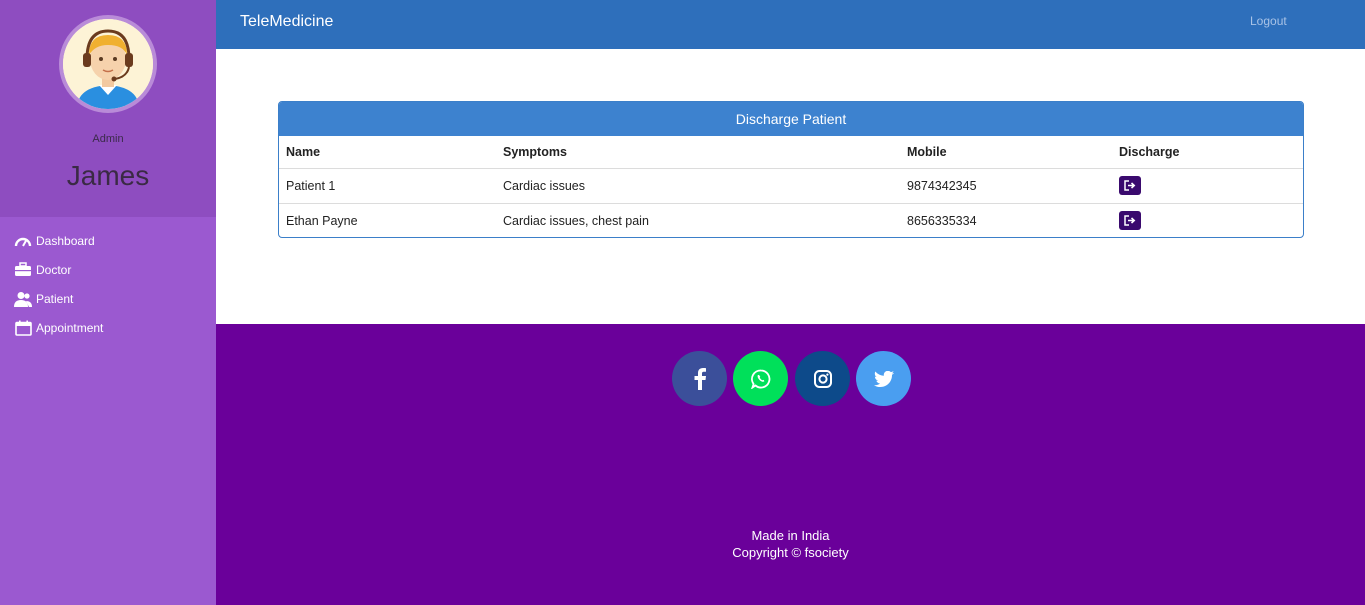 The image size is (1365, 605). I want to click on profile-section: Admin James, so click(108, 108).